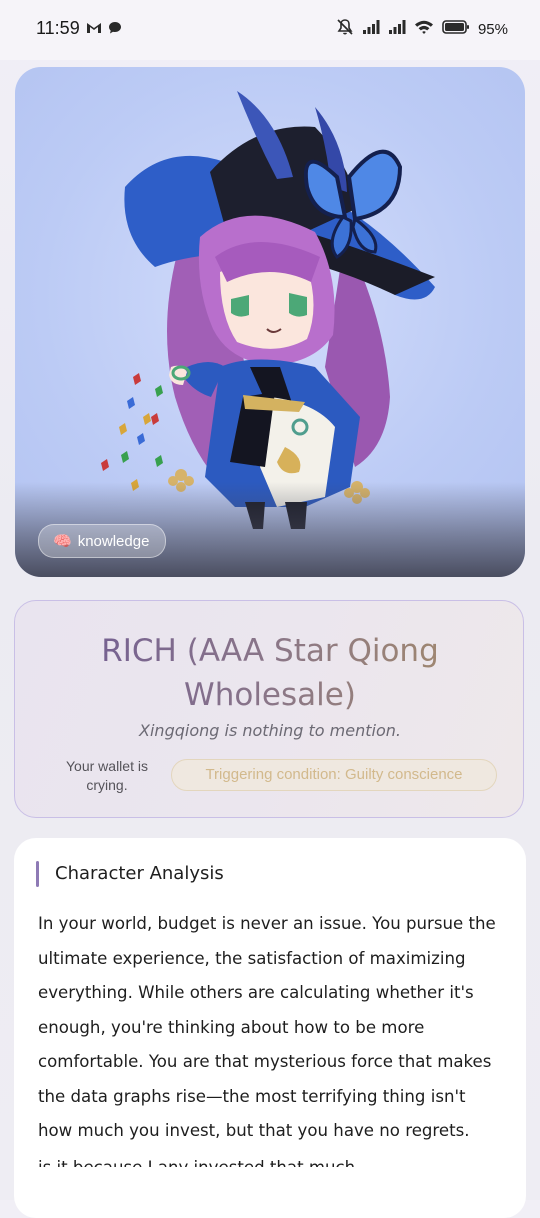  What do you see at coordinates (139, 873) in the screenshot?
I see `analysis-heading: Character Analysis` at bounding box center [139, 873].